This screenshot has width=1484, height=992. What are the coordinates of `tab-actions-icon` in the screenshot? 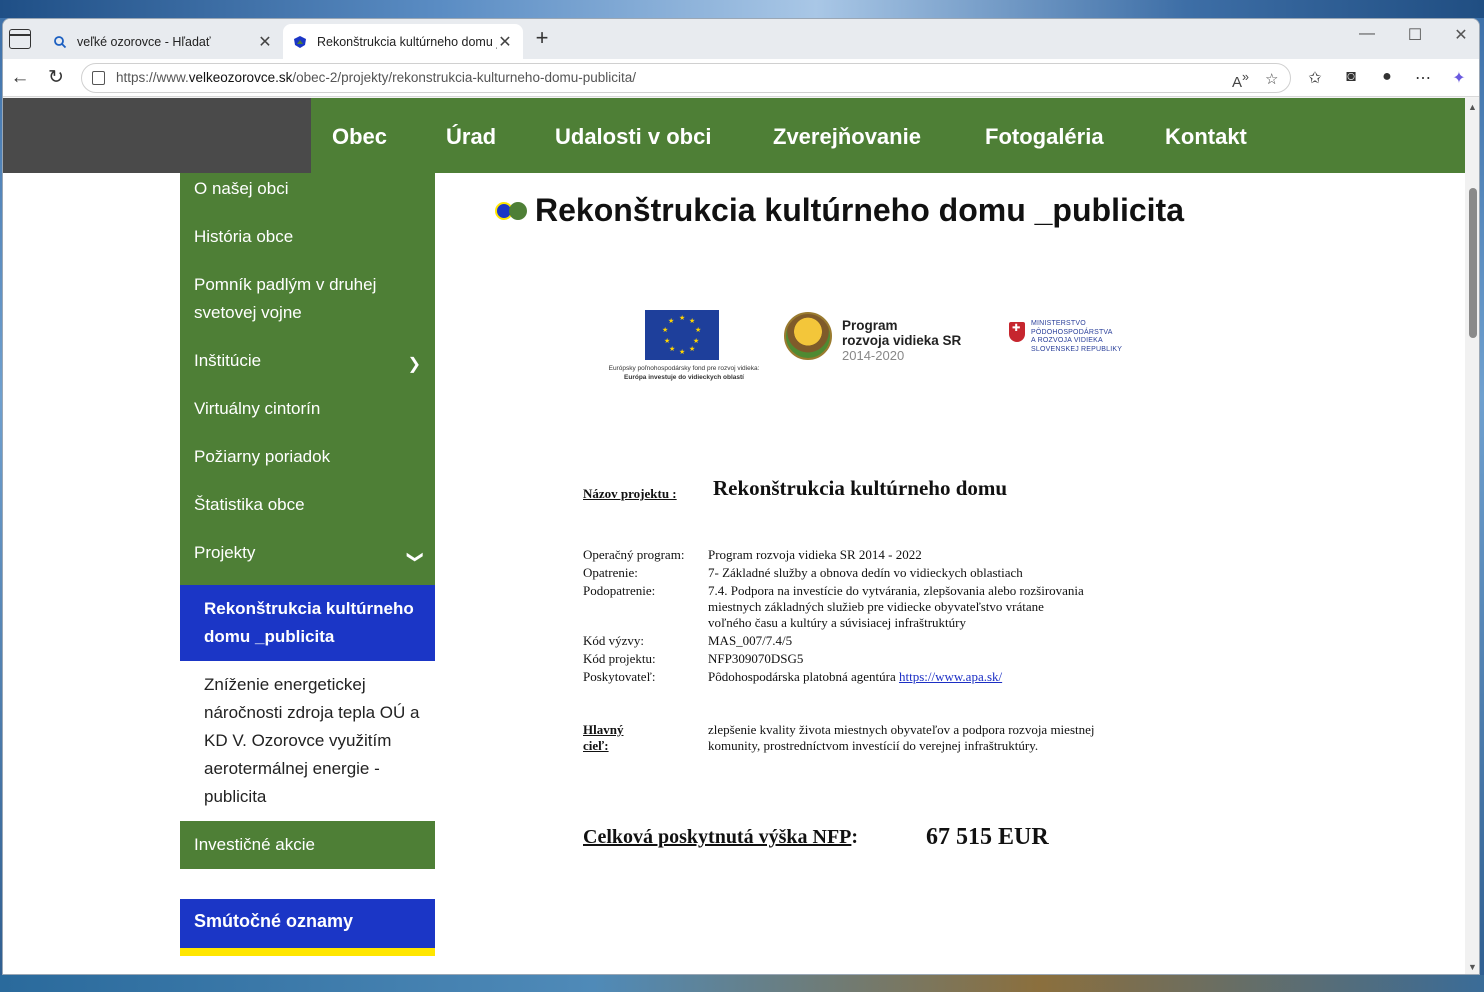 It's located at (20, 39).